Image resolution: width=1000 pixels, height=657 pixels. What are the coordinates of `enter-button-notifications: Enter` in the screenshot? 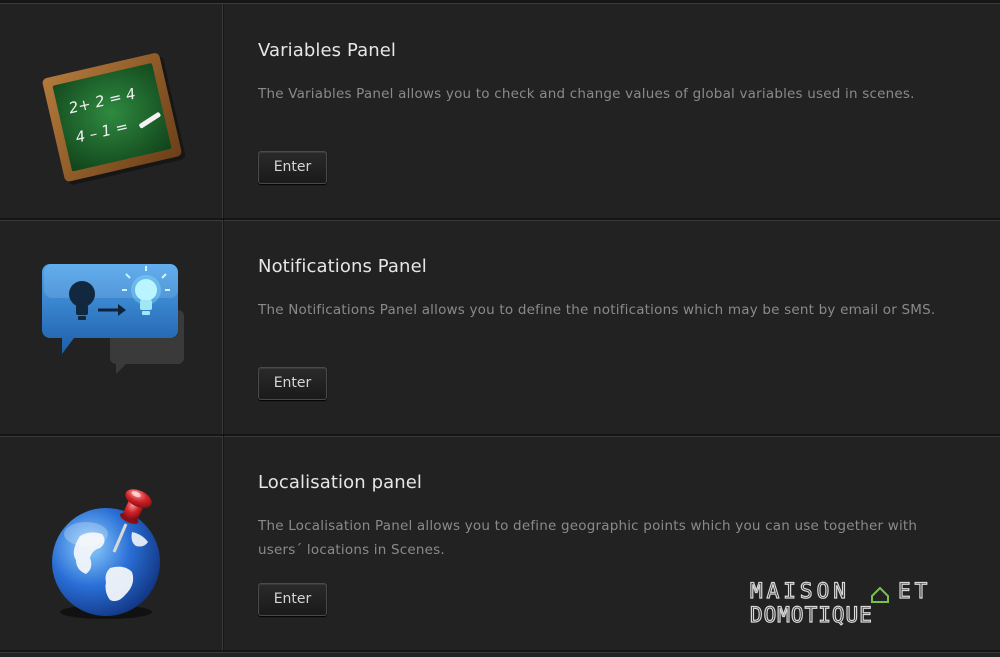 It's located at (292, 383).